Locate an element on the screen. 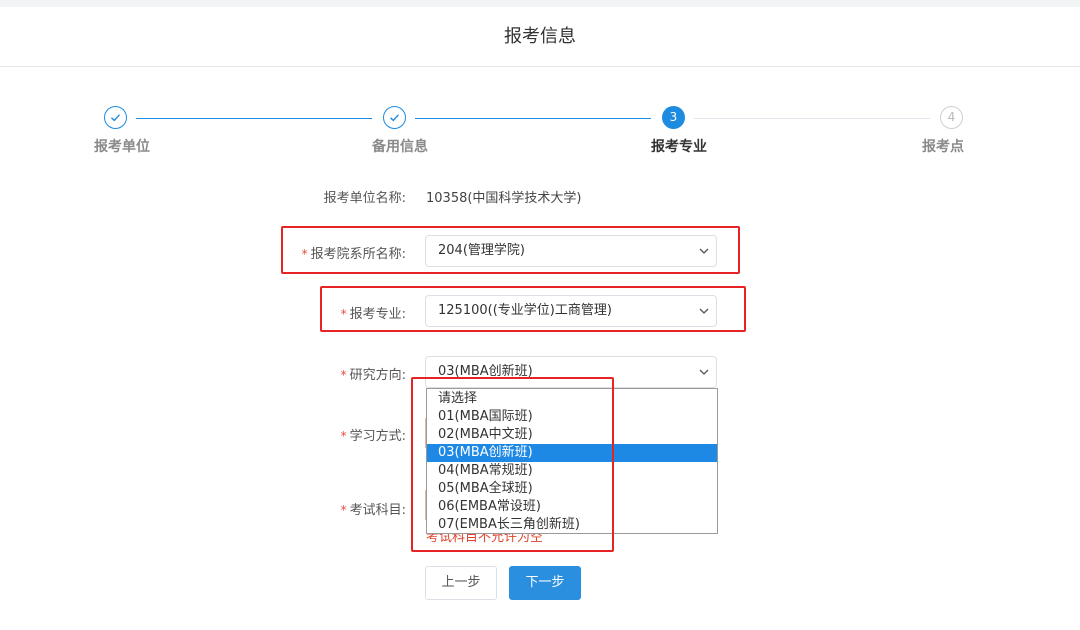  unit-value: 10358(中国科学技术大学) is located at coordinates (504, 198).